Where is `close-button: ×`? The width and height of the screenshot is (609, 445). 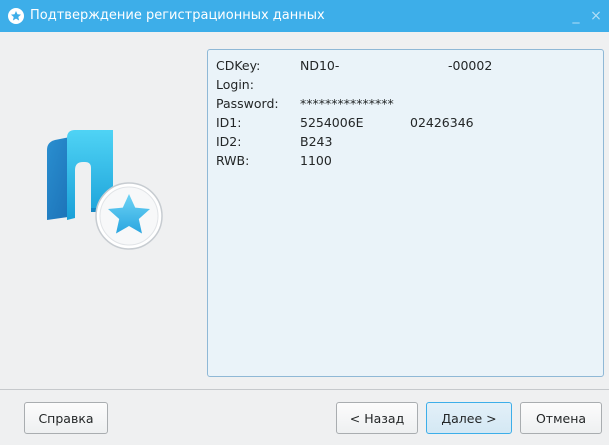 close-button: × is located at coordinates (596, 16).